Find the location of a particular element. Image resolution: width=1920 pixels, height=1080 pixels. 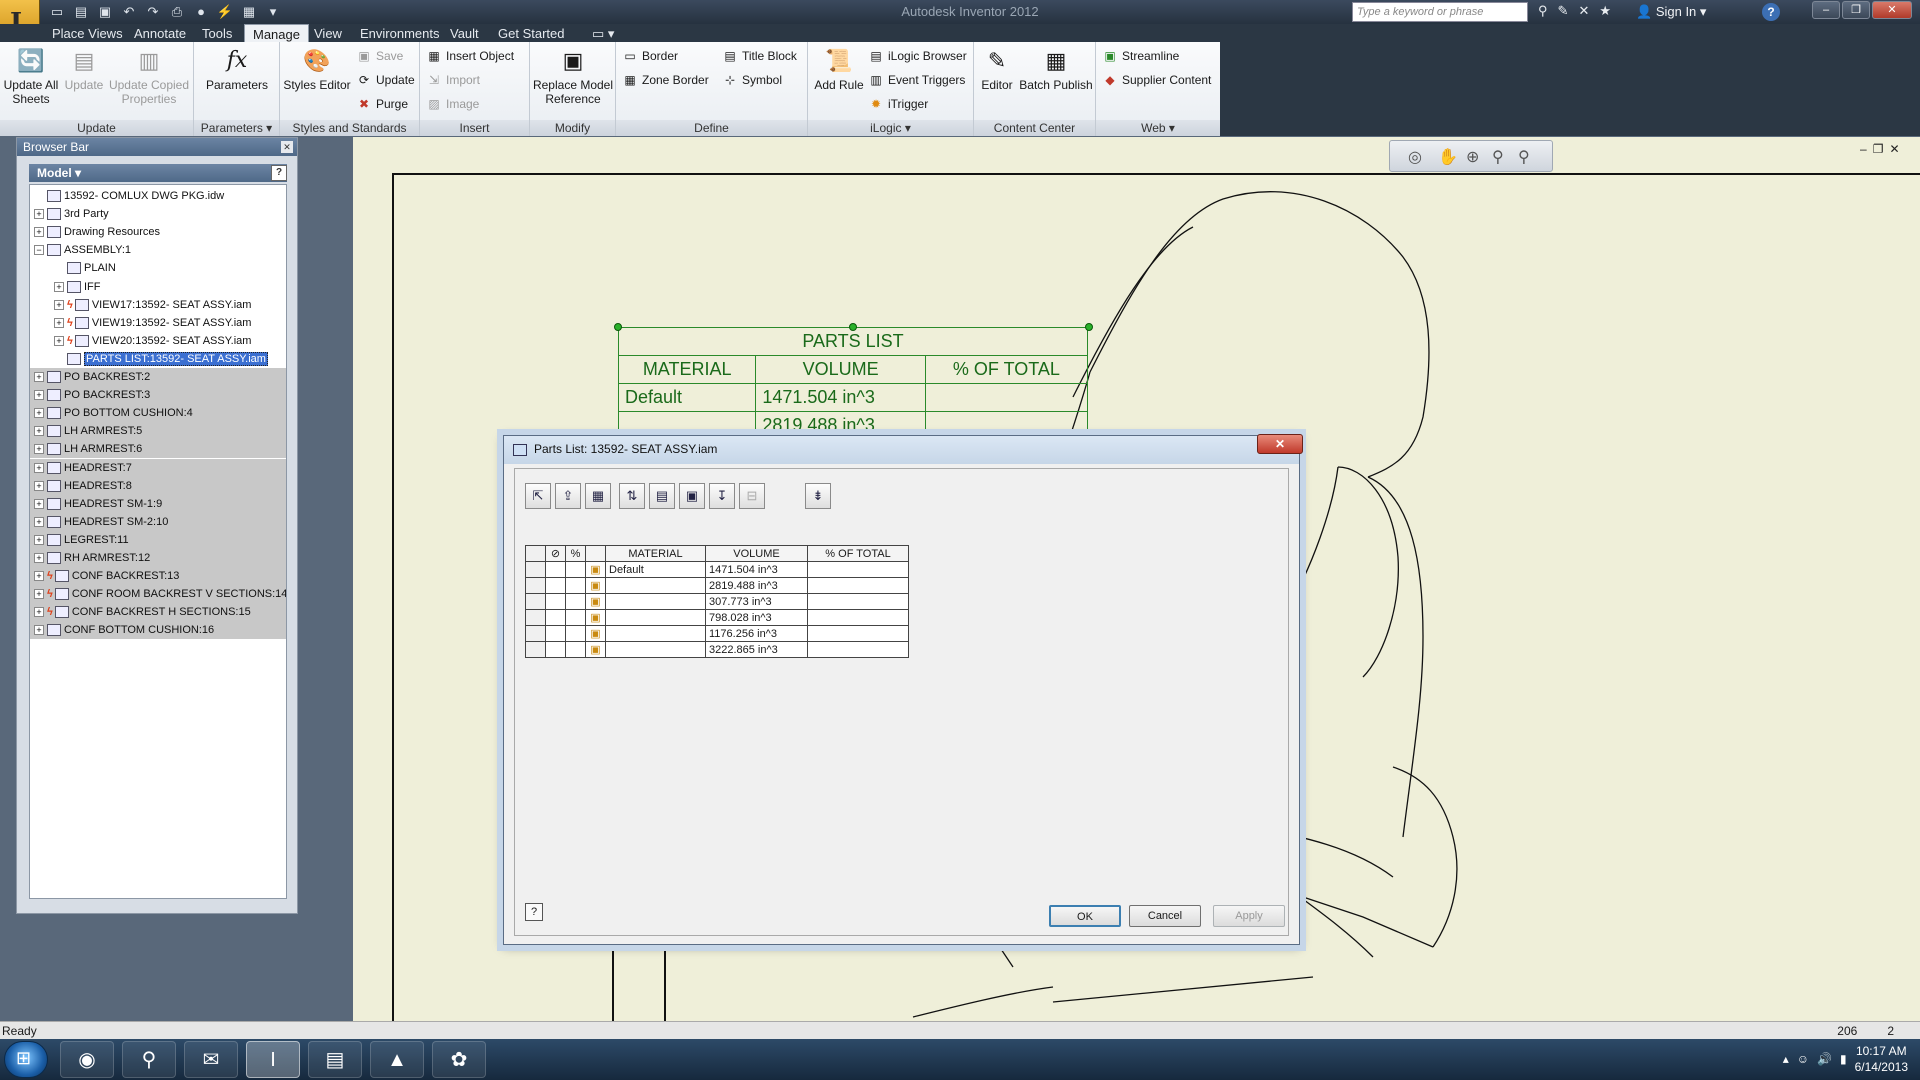

tab-annotate: Annotate is located at coordinates (160, 33).